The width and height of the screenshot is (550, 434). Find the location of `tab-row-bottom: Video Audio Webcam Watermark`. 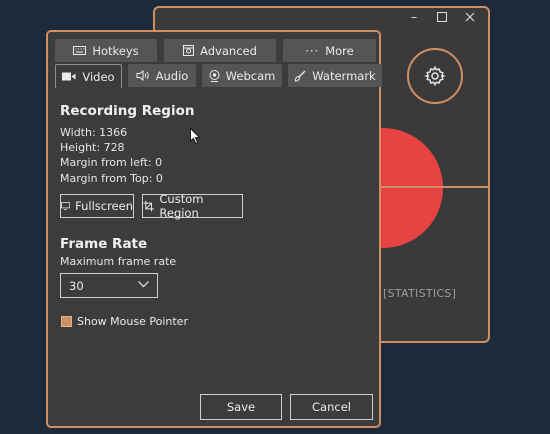

tab-row-bottom: Video Audio Webcam Watermark is located at coordinates (218, 76).